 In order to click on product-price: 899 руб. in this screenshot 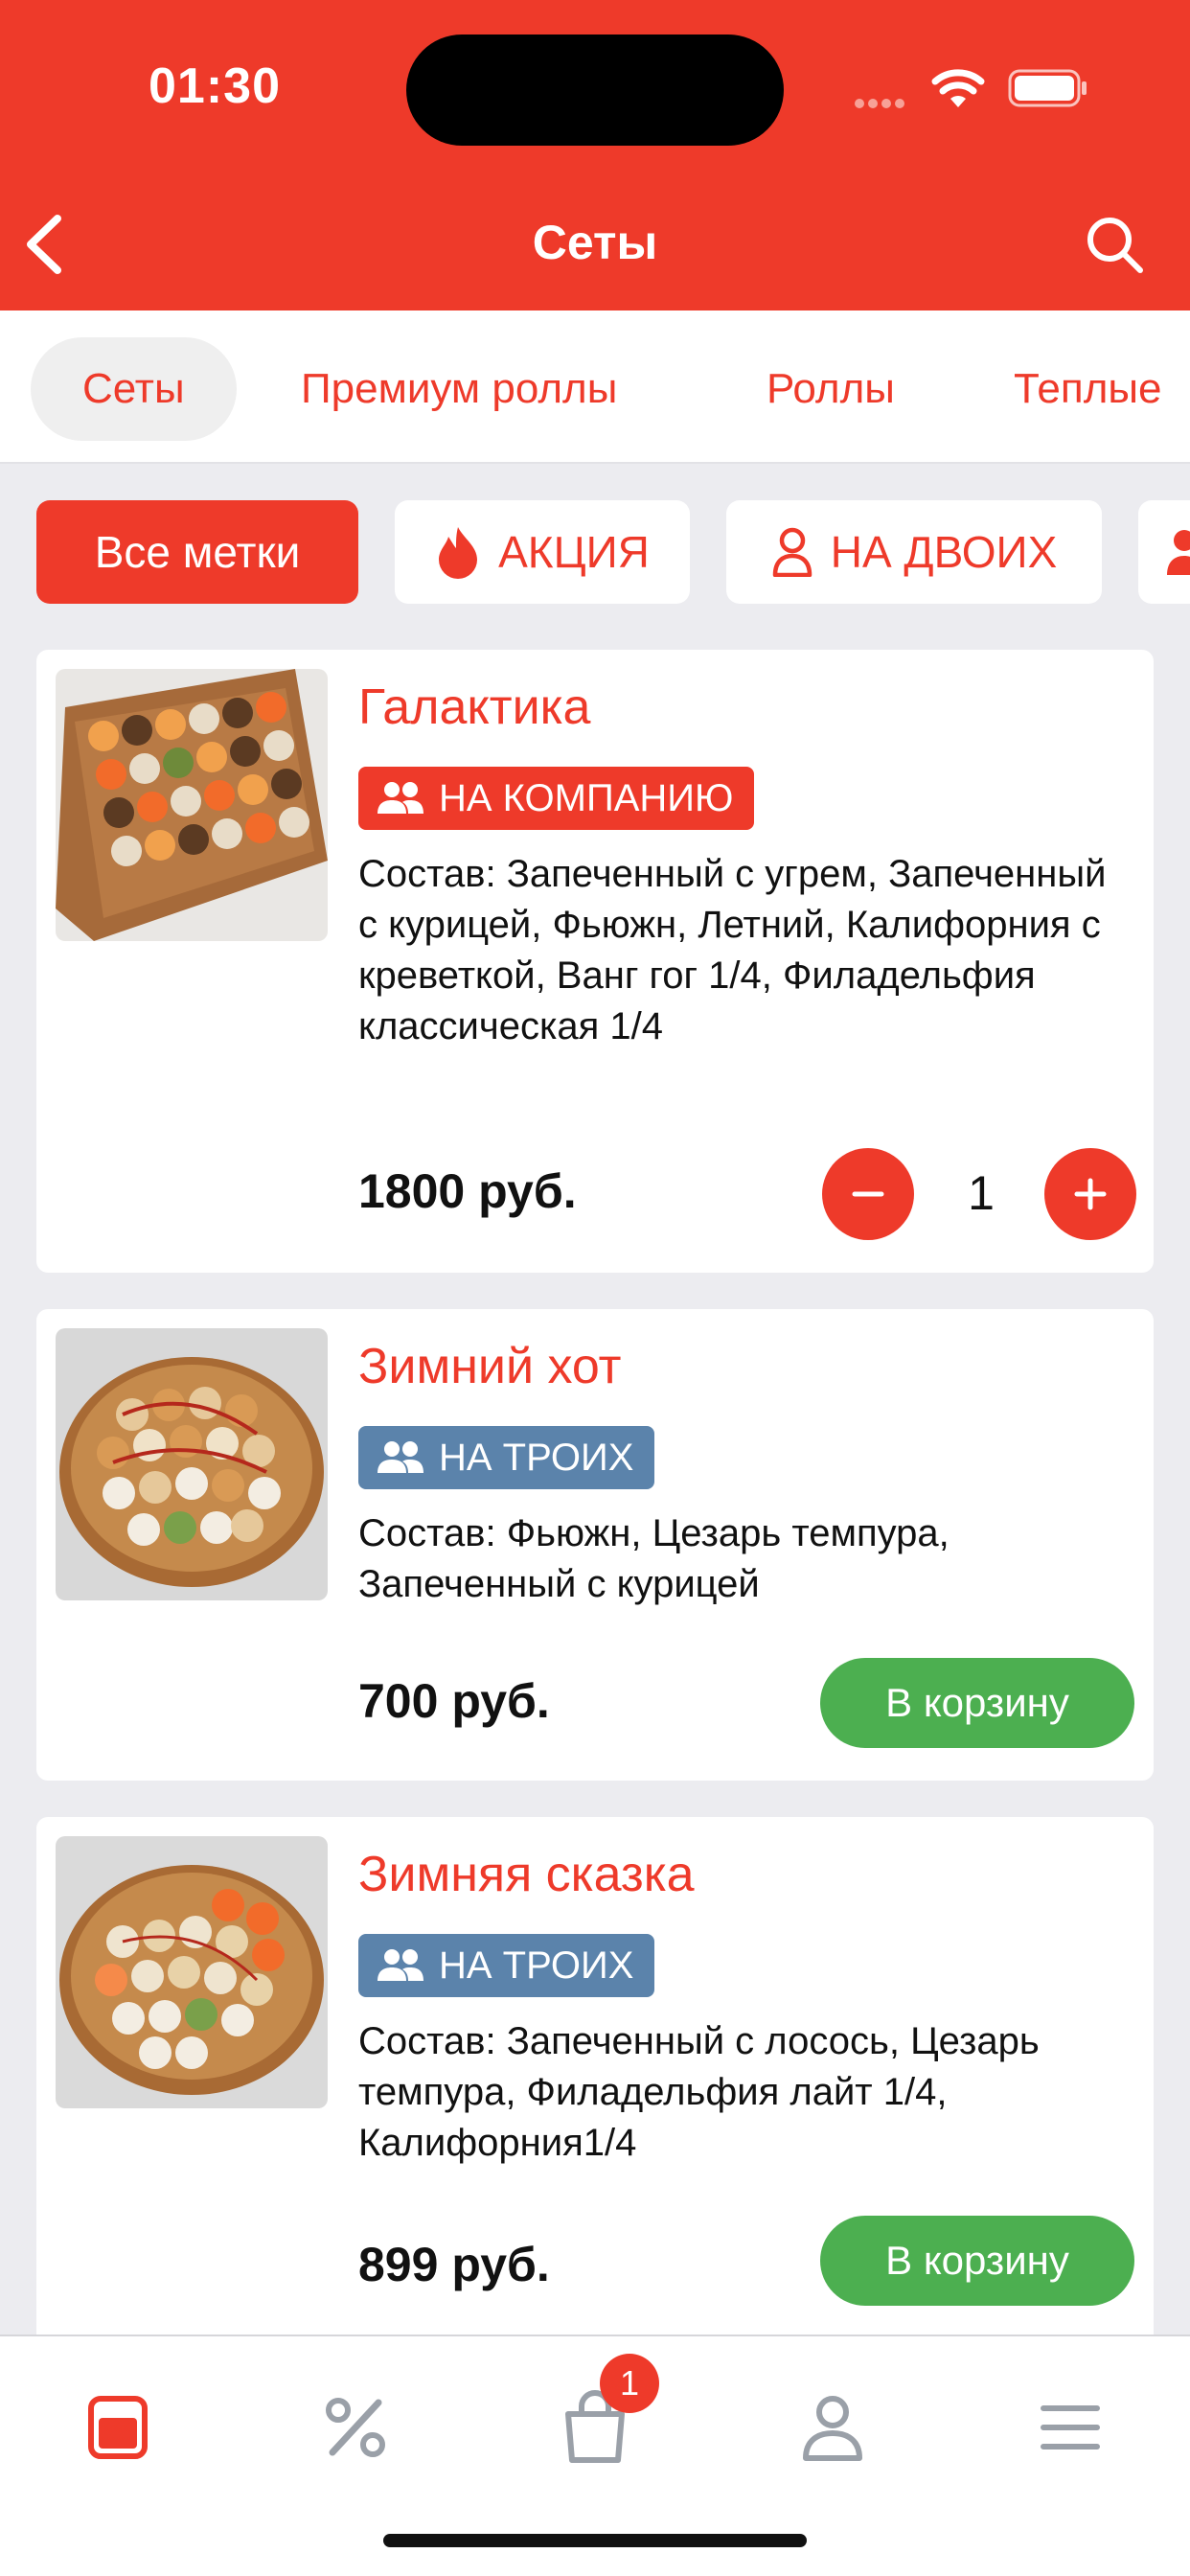, I will do `click(454, 2264)`.